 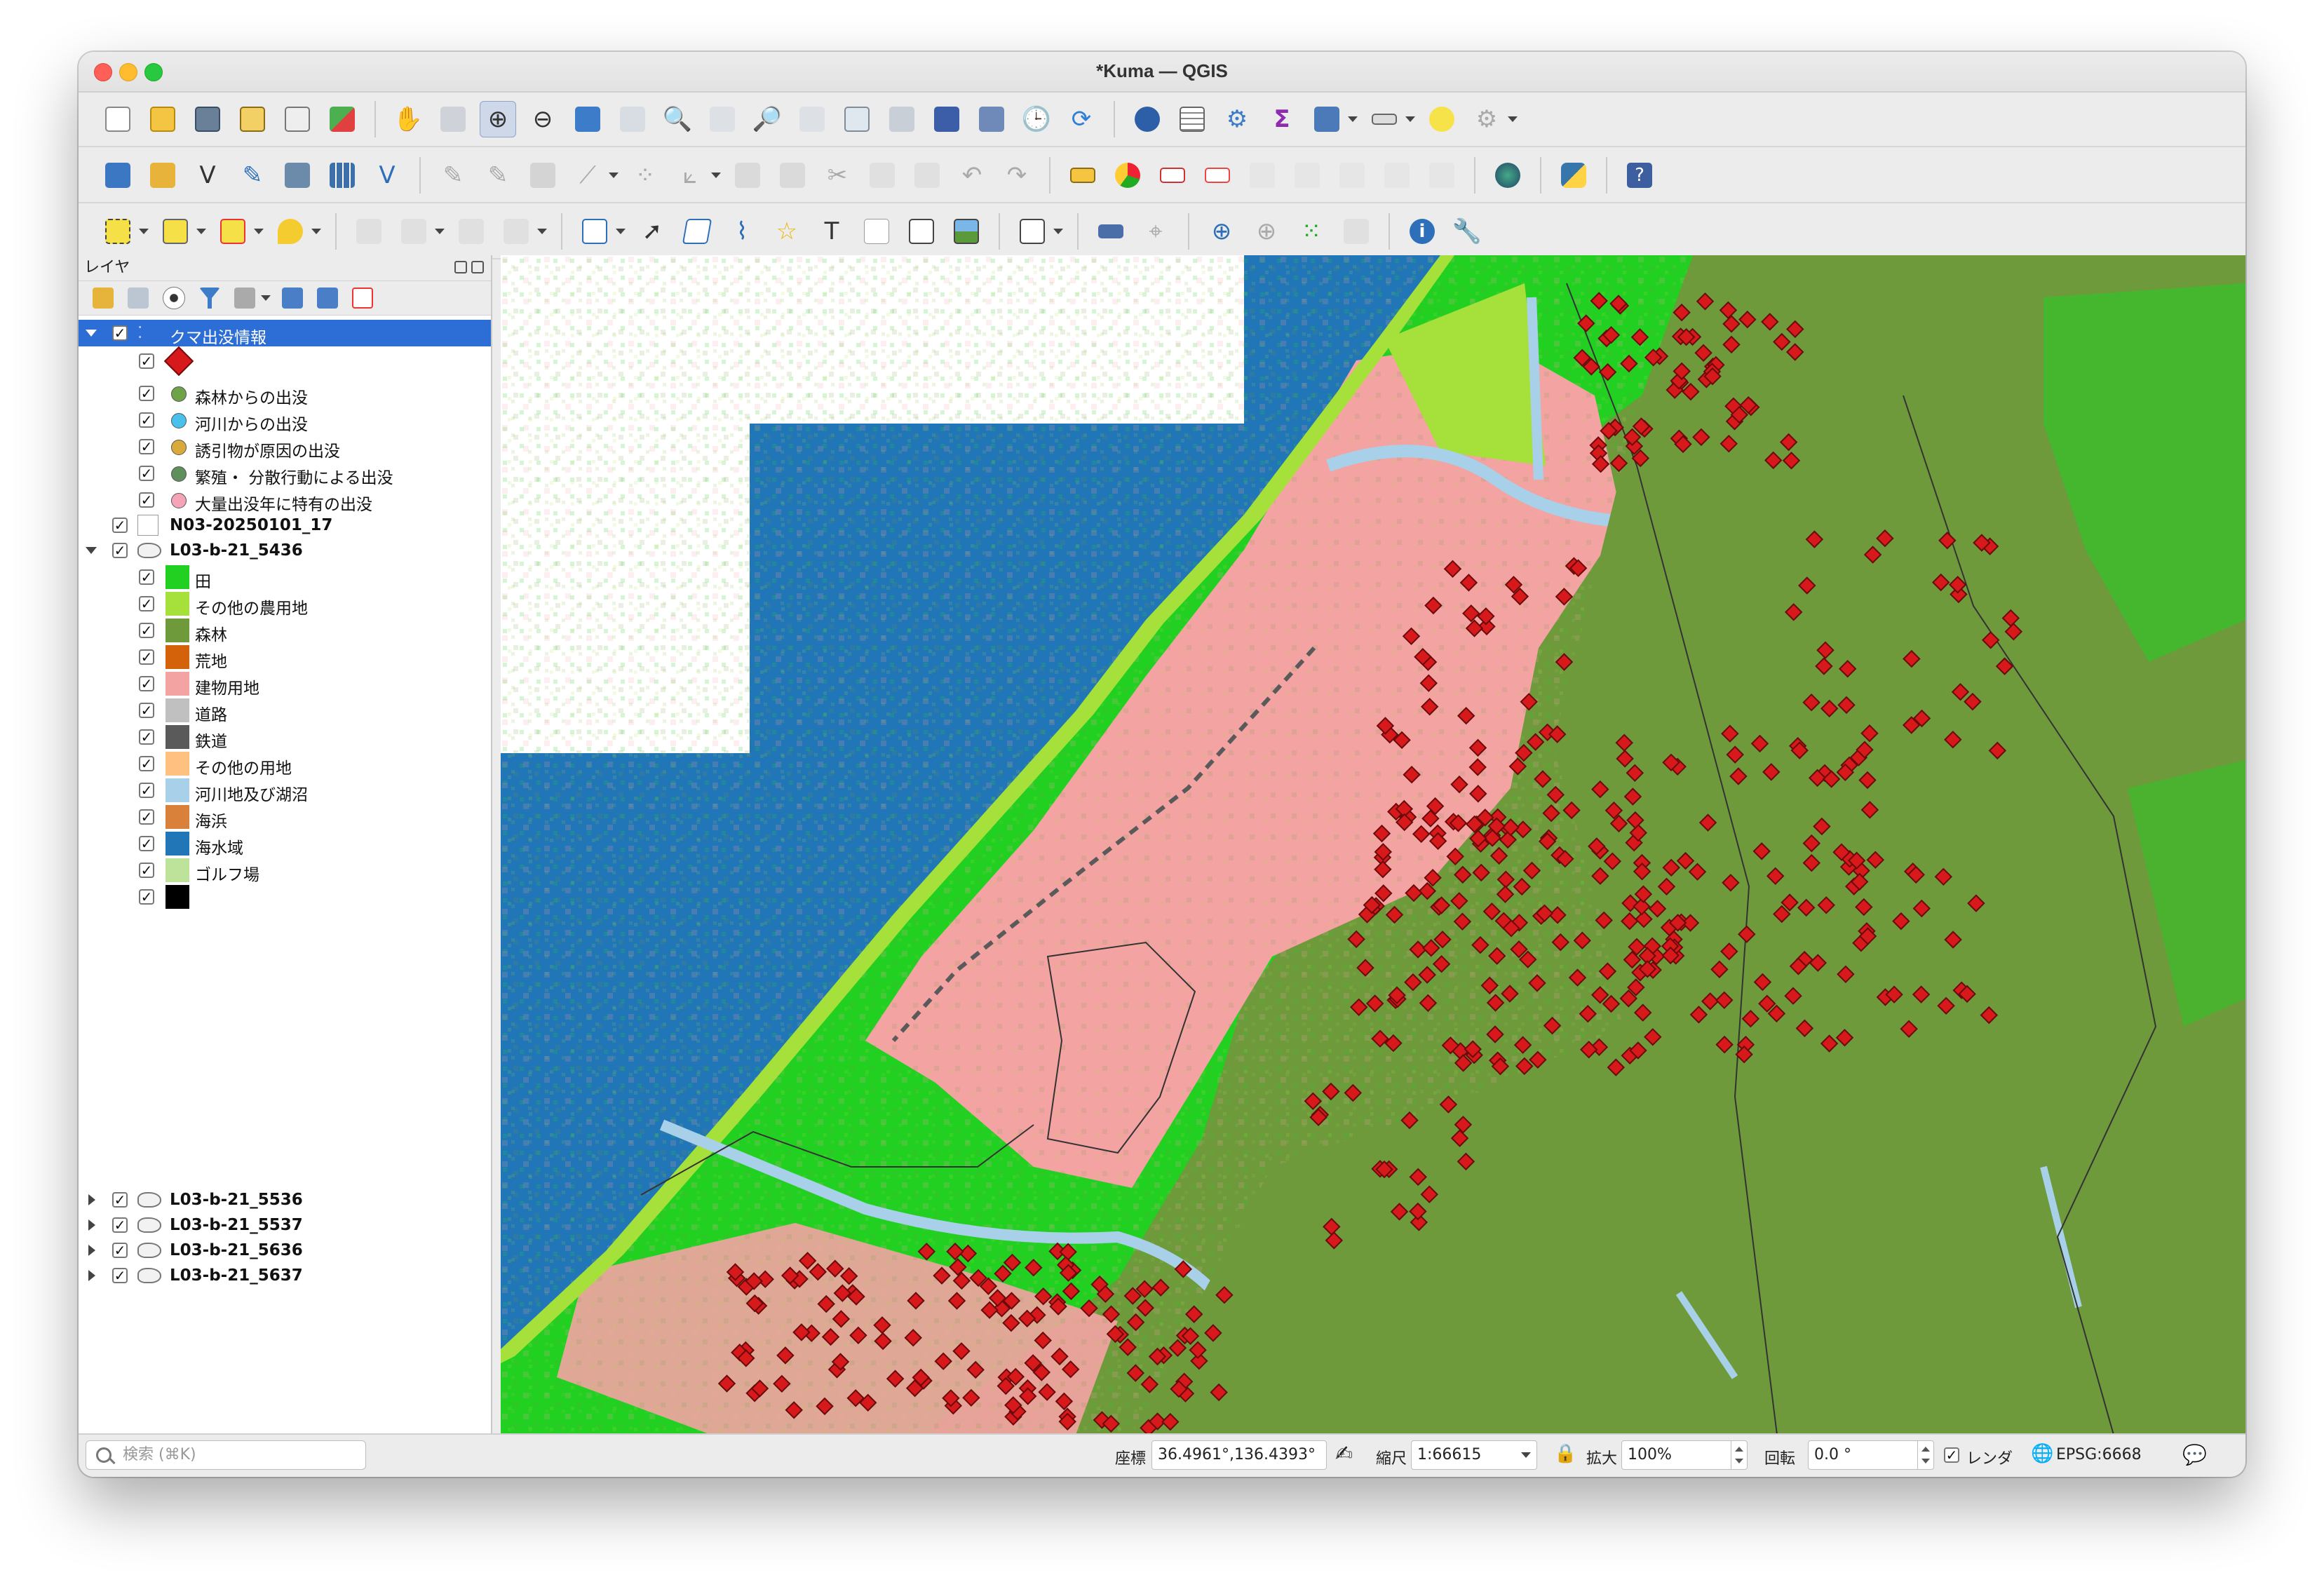 What do you see at coordinates (297, 175) in the screenshot?
I see `add-spatialite-button` at bounding box center [297, 175].